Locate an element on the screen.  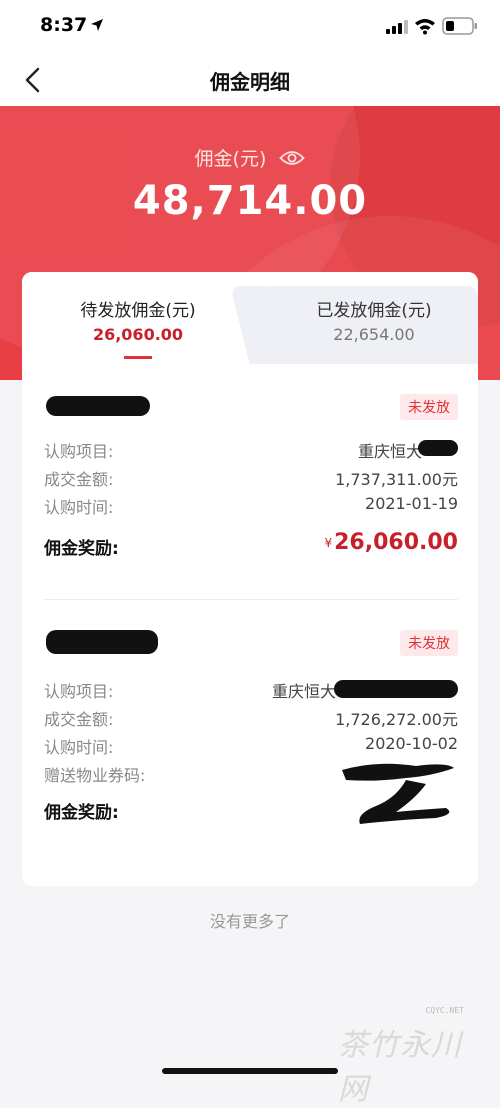
page-title: 佣金明细 is located at coordinates (250, 82).